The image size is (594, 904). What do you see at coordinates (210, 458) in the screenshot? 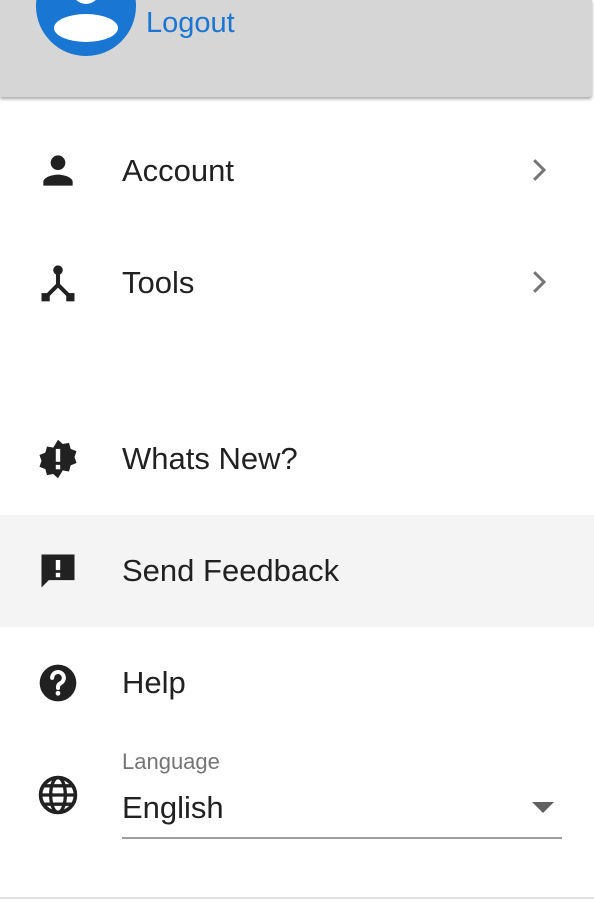
I see `menu-item-label: Whats New?` at bounding box center [210, 458].